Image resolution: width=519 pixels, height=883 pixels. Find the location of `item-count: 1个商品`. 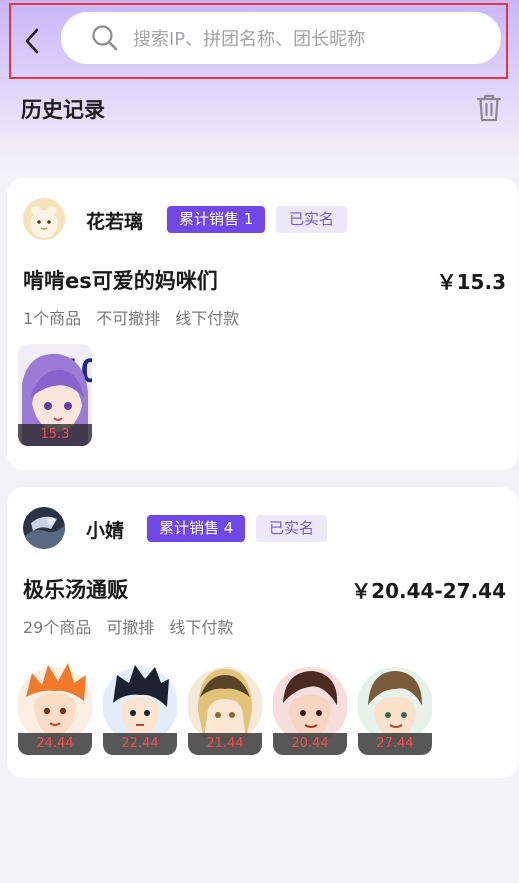

item-count: 1个商品 is located at coordinates (52, 318).